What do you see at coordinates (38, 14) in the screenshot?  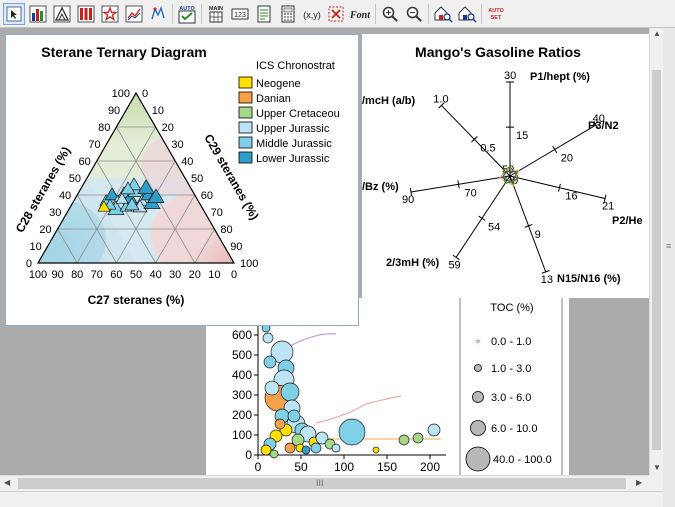 I see `bar-chart-button` at bounding box center [38, 14].